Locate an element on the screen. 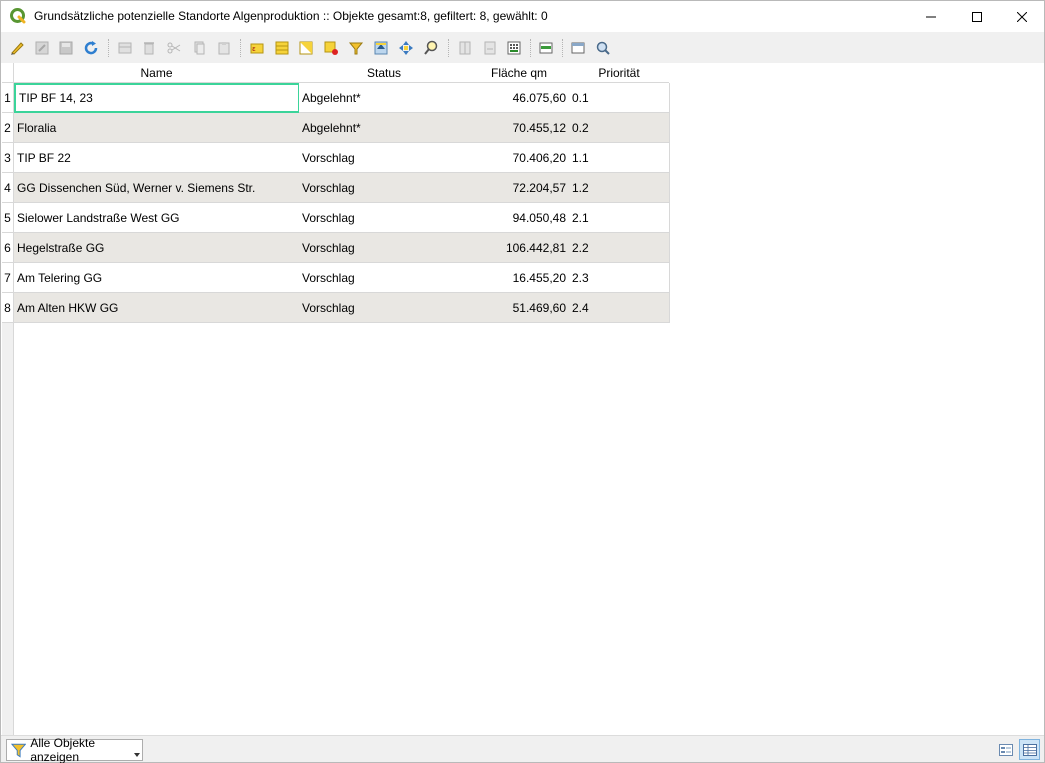 This screenshot has width=1045, height=763. header-filler is located at coordinates (856, 73).